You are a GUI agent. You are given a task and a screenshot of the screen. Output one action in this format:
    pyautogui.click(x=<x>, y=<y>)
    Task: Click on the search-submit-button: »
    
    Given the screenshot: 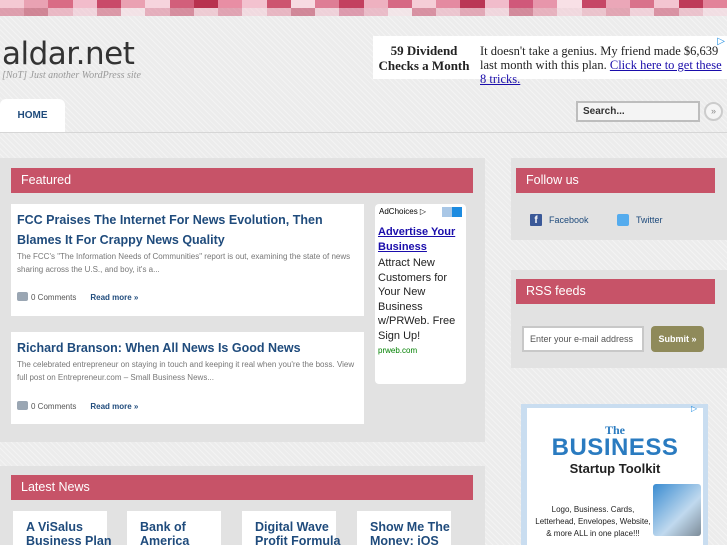 What is the action you would take?
    pyautogui.click(x=713, y=111)
    